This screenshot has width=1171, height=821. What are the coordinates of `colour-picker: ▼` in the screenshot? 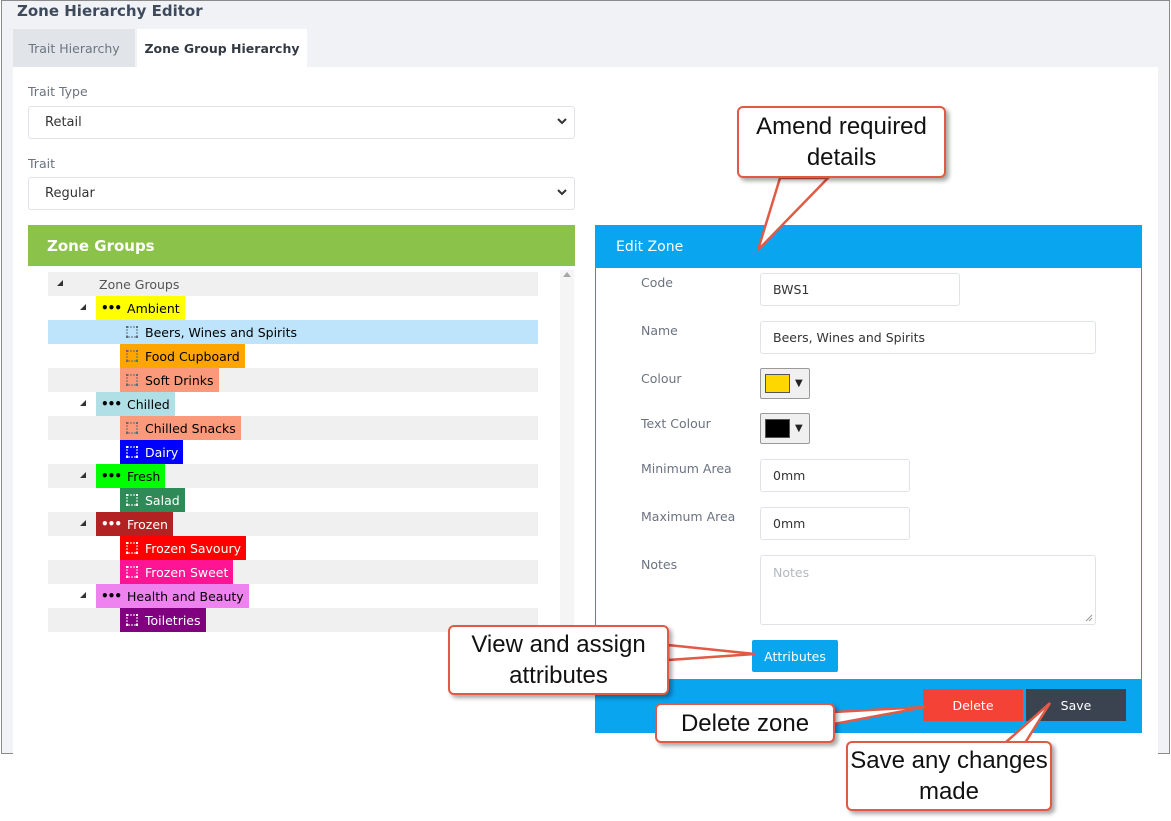 It's located at (785, 383).